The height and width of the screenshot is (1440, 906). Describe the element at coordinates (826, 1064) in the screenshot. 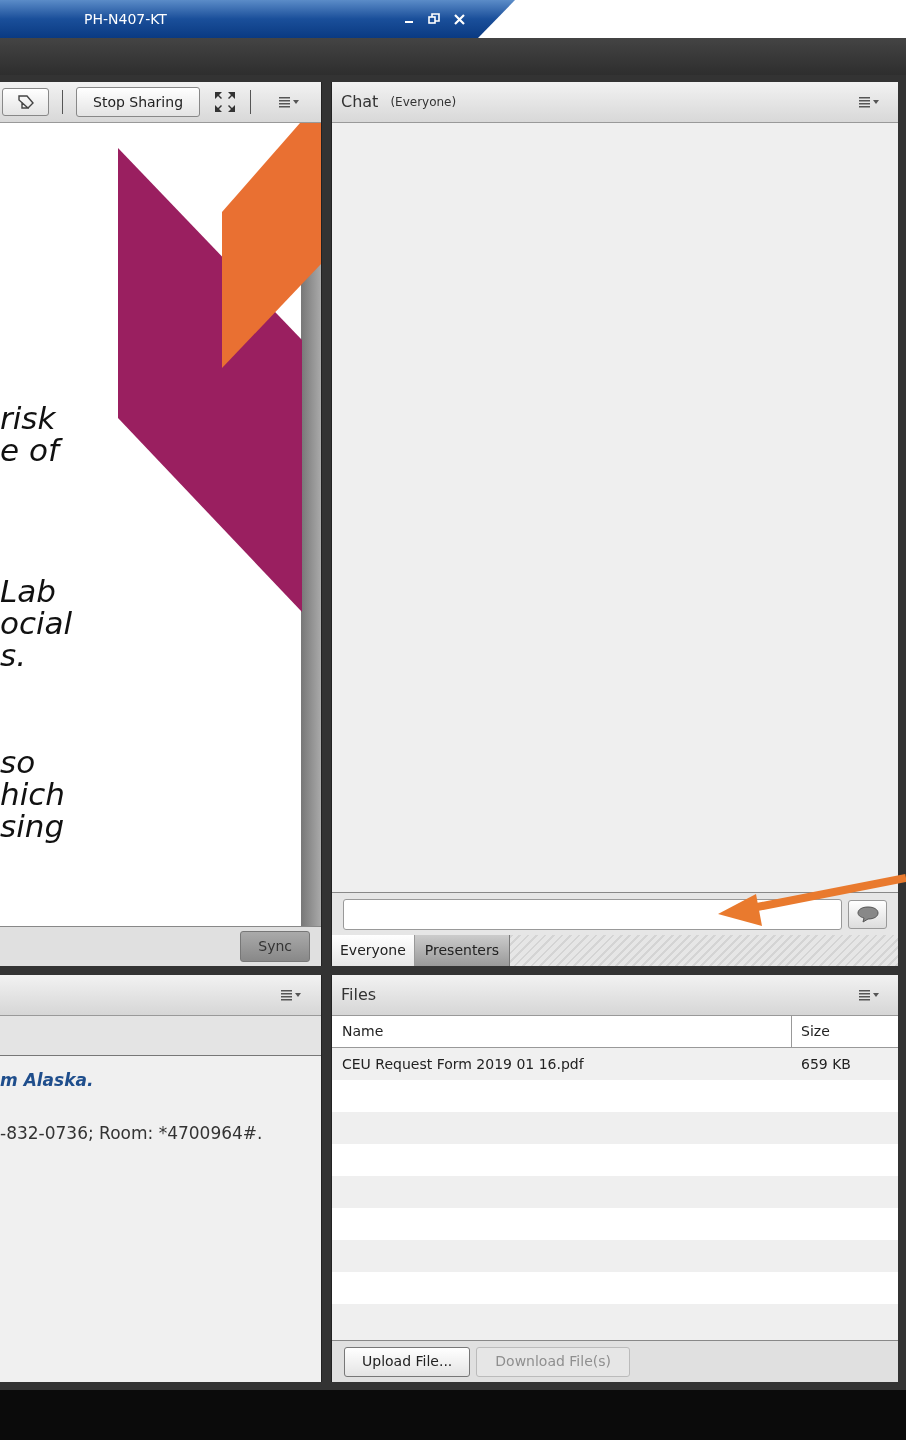

I see `file-size: 659 KB` at that location.